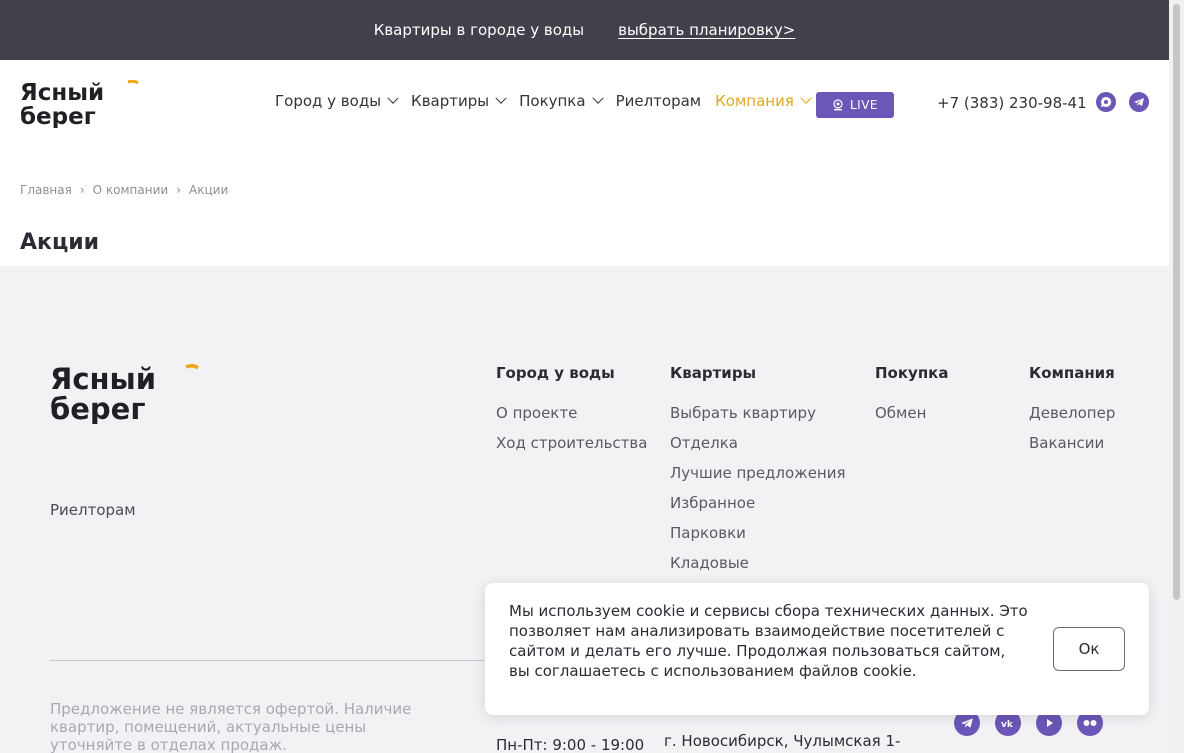 Image resolution: width=1184 pixels, height=753 pixels. I want to click on footer-realtors-link: Риелторам, so click(93, 510).